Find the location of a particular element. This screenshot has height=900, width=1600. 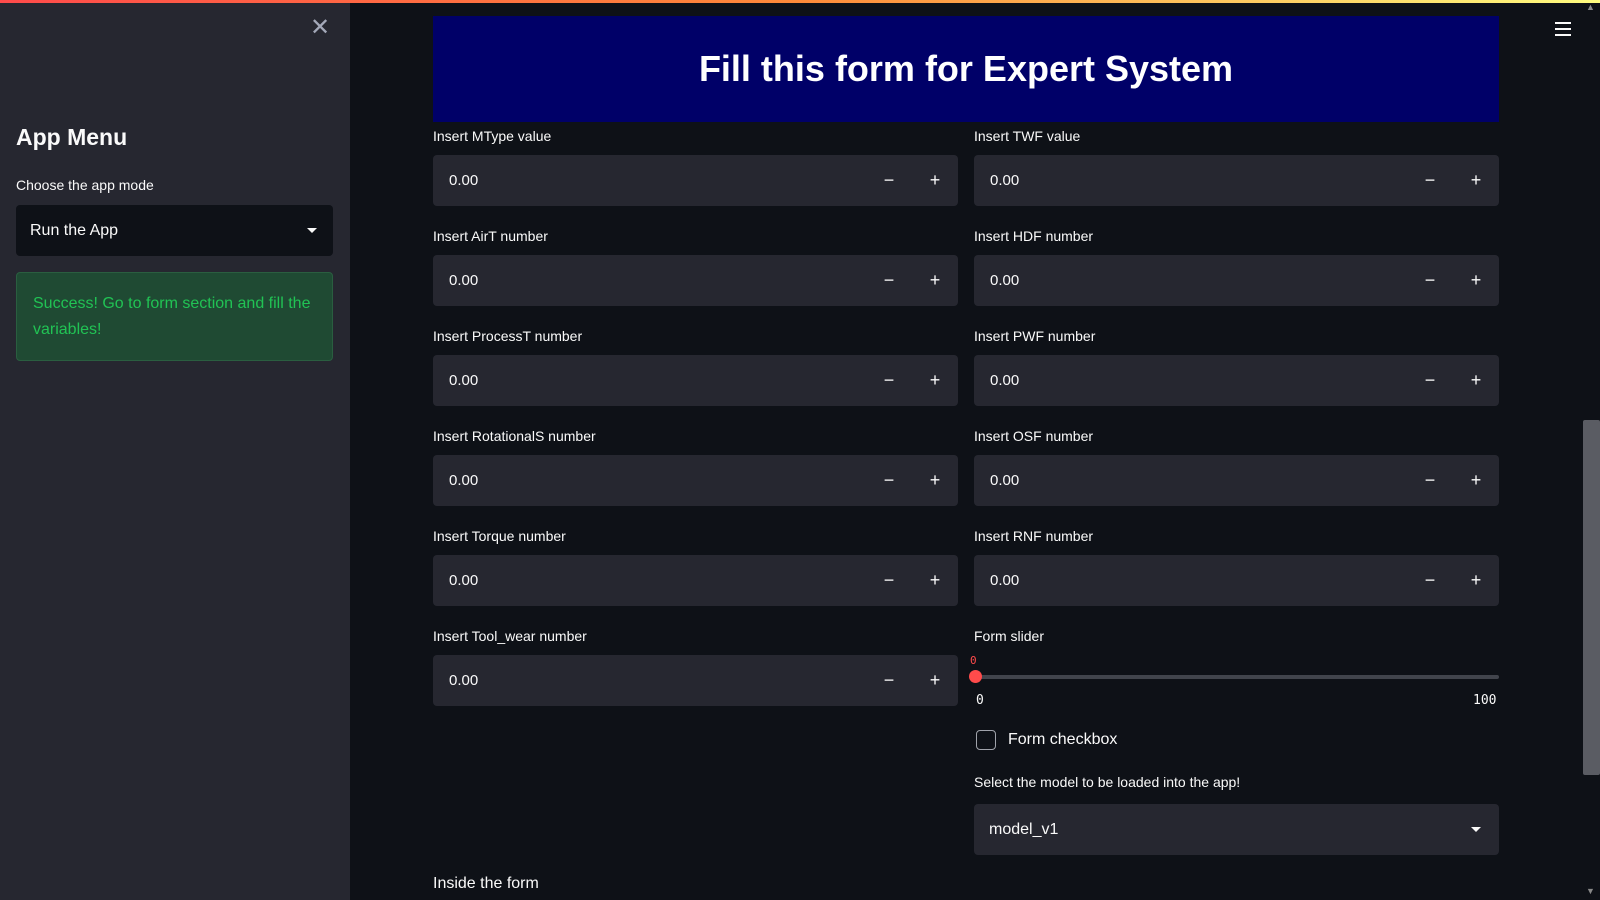

twf-increment-button: + is located at coordinates (1476, 180).